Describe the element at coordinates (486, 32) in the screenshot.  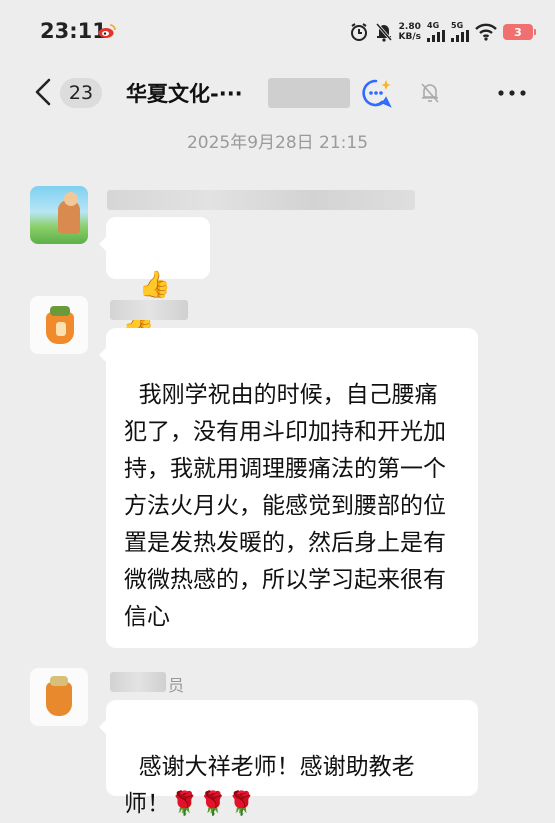
I see `wifi-icon` at that location.